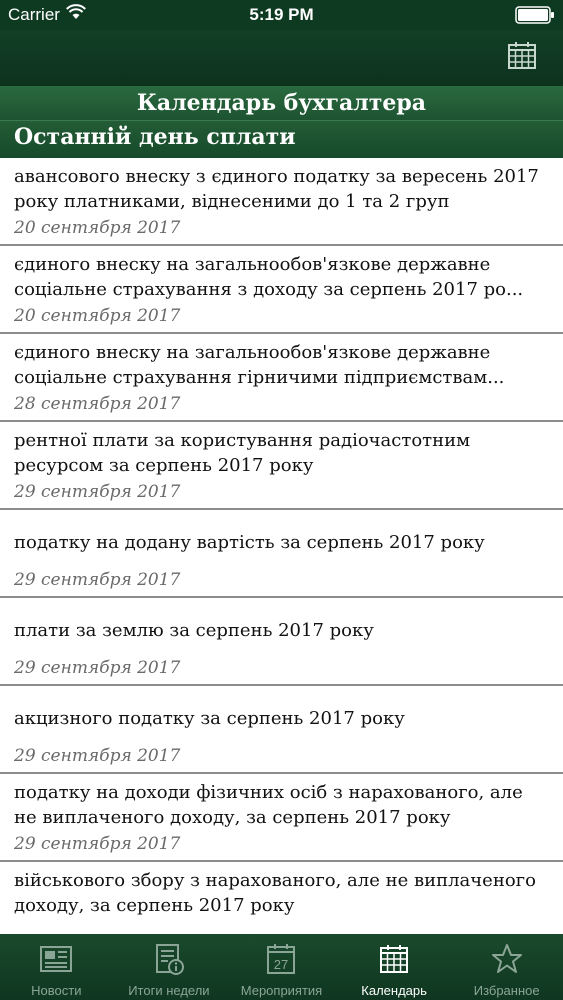  What do you see at coordinates (281, 139) in the screenshot?
I see `section-header: Останній день сплати` at bounding box center [281, 139].